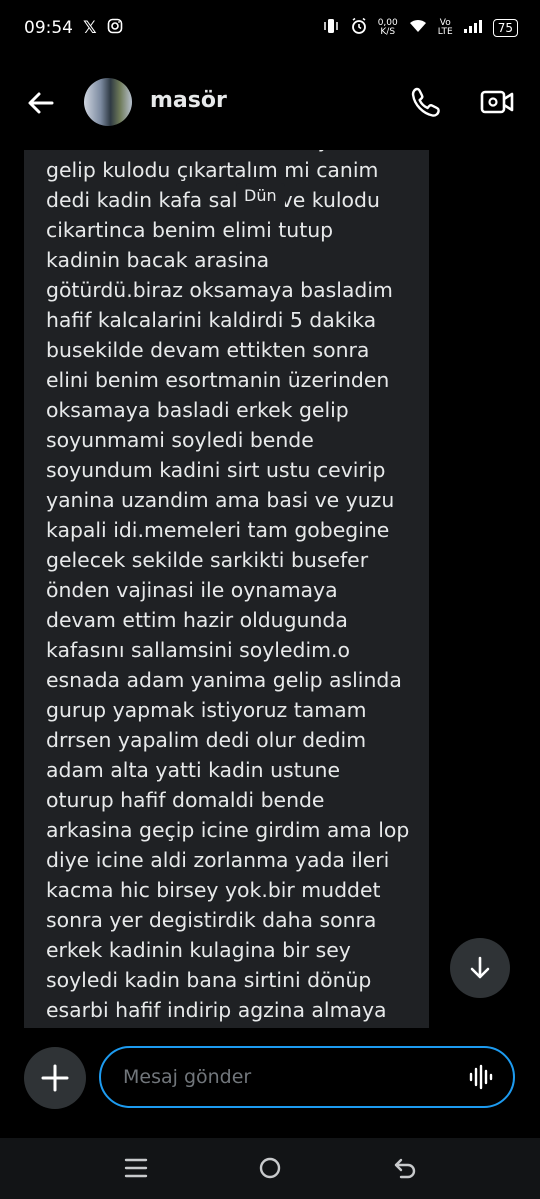 The width and height of the screenshot is (540, 1199). I want to click on voice-message-icon, so click(481, 1077).